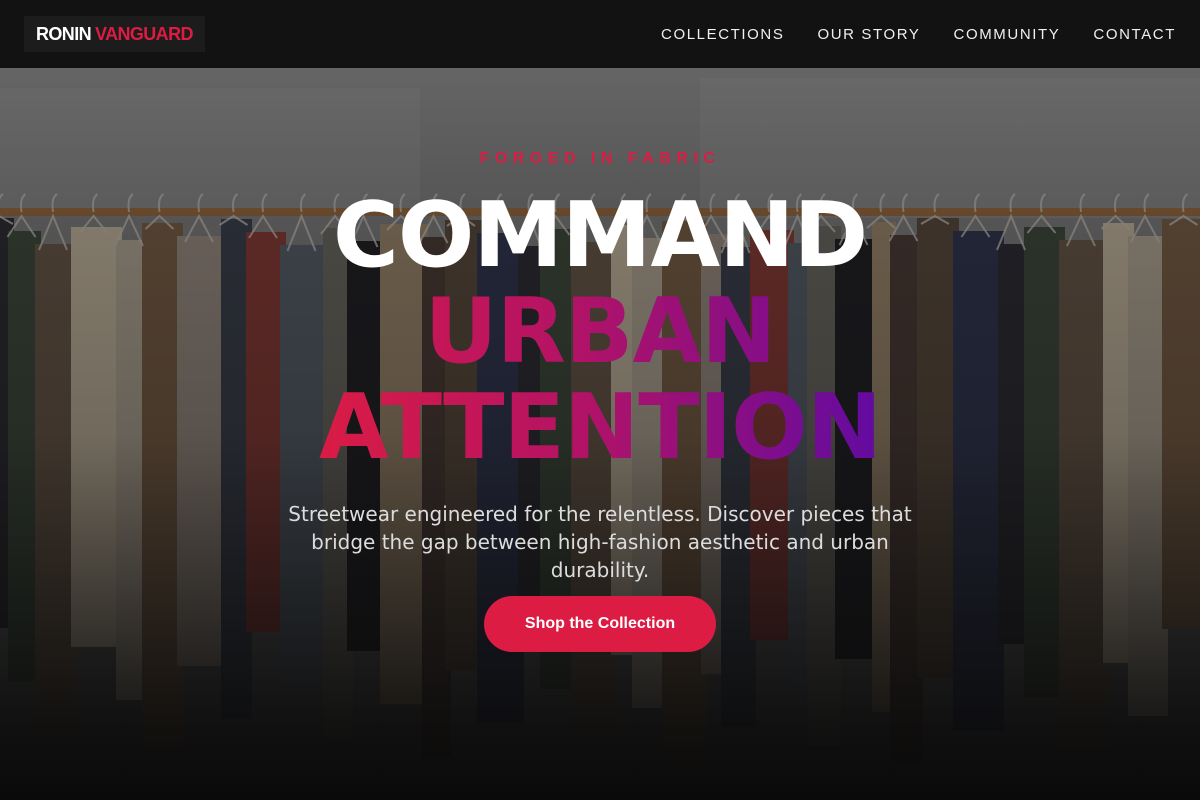 Image resolution: width=1200 pixels, height=800 pixels. I want to click on nav-link-collections: COLLECTIONS, so click(722, 34).